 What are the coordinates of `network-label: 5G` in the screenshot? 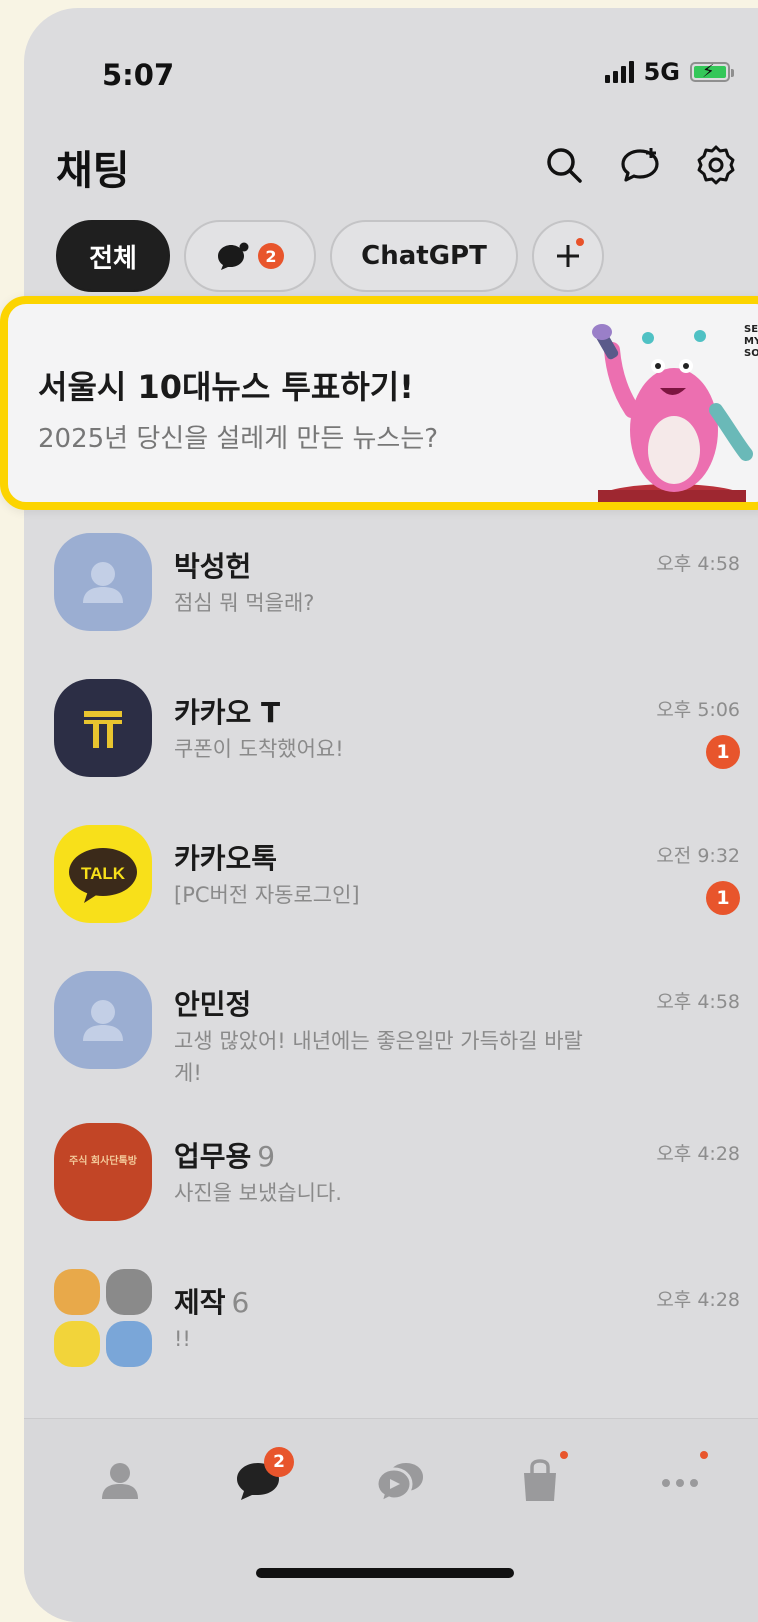 It's located at (661, 72).